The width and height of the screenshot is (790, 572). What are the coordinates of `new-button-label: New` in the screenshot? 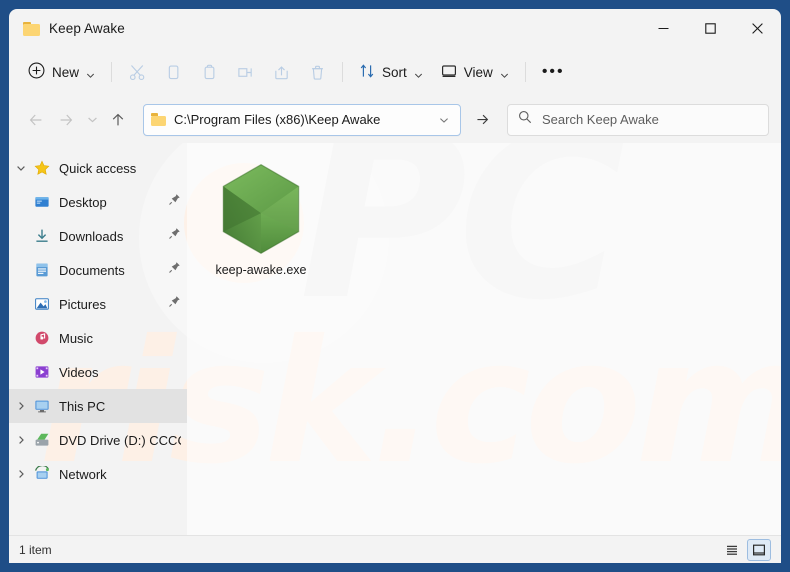 It's located at (66, 72).